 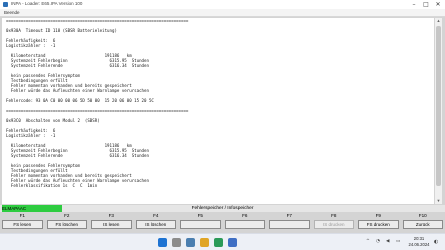 What do you see at coordinates (204, 242) in the screenshot?
I see `file-explorer-icon` at bounding box center [204, 242].